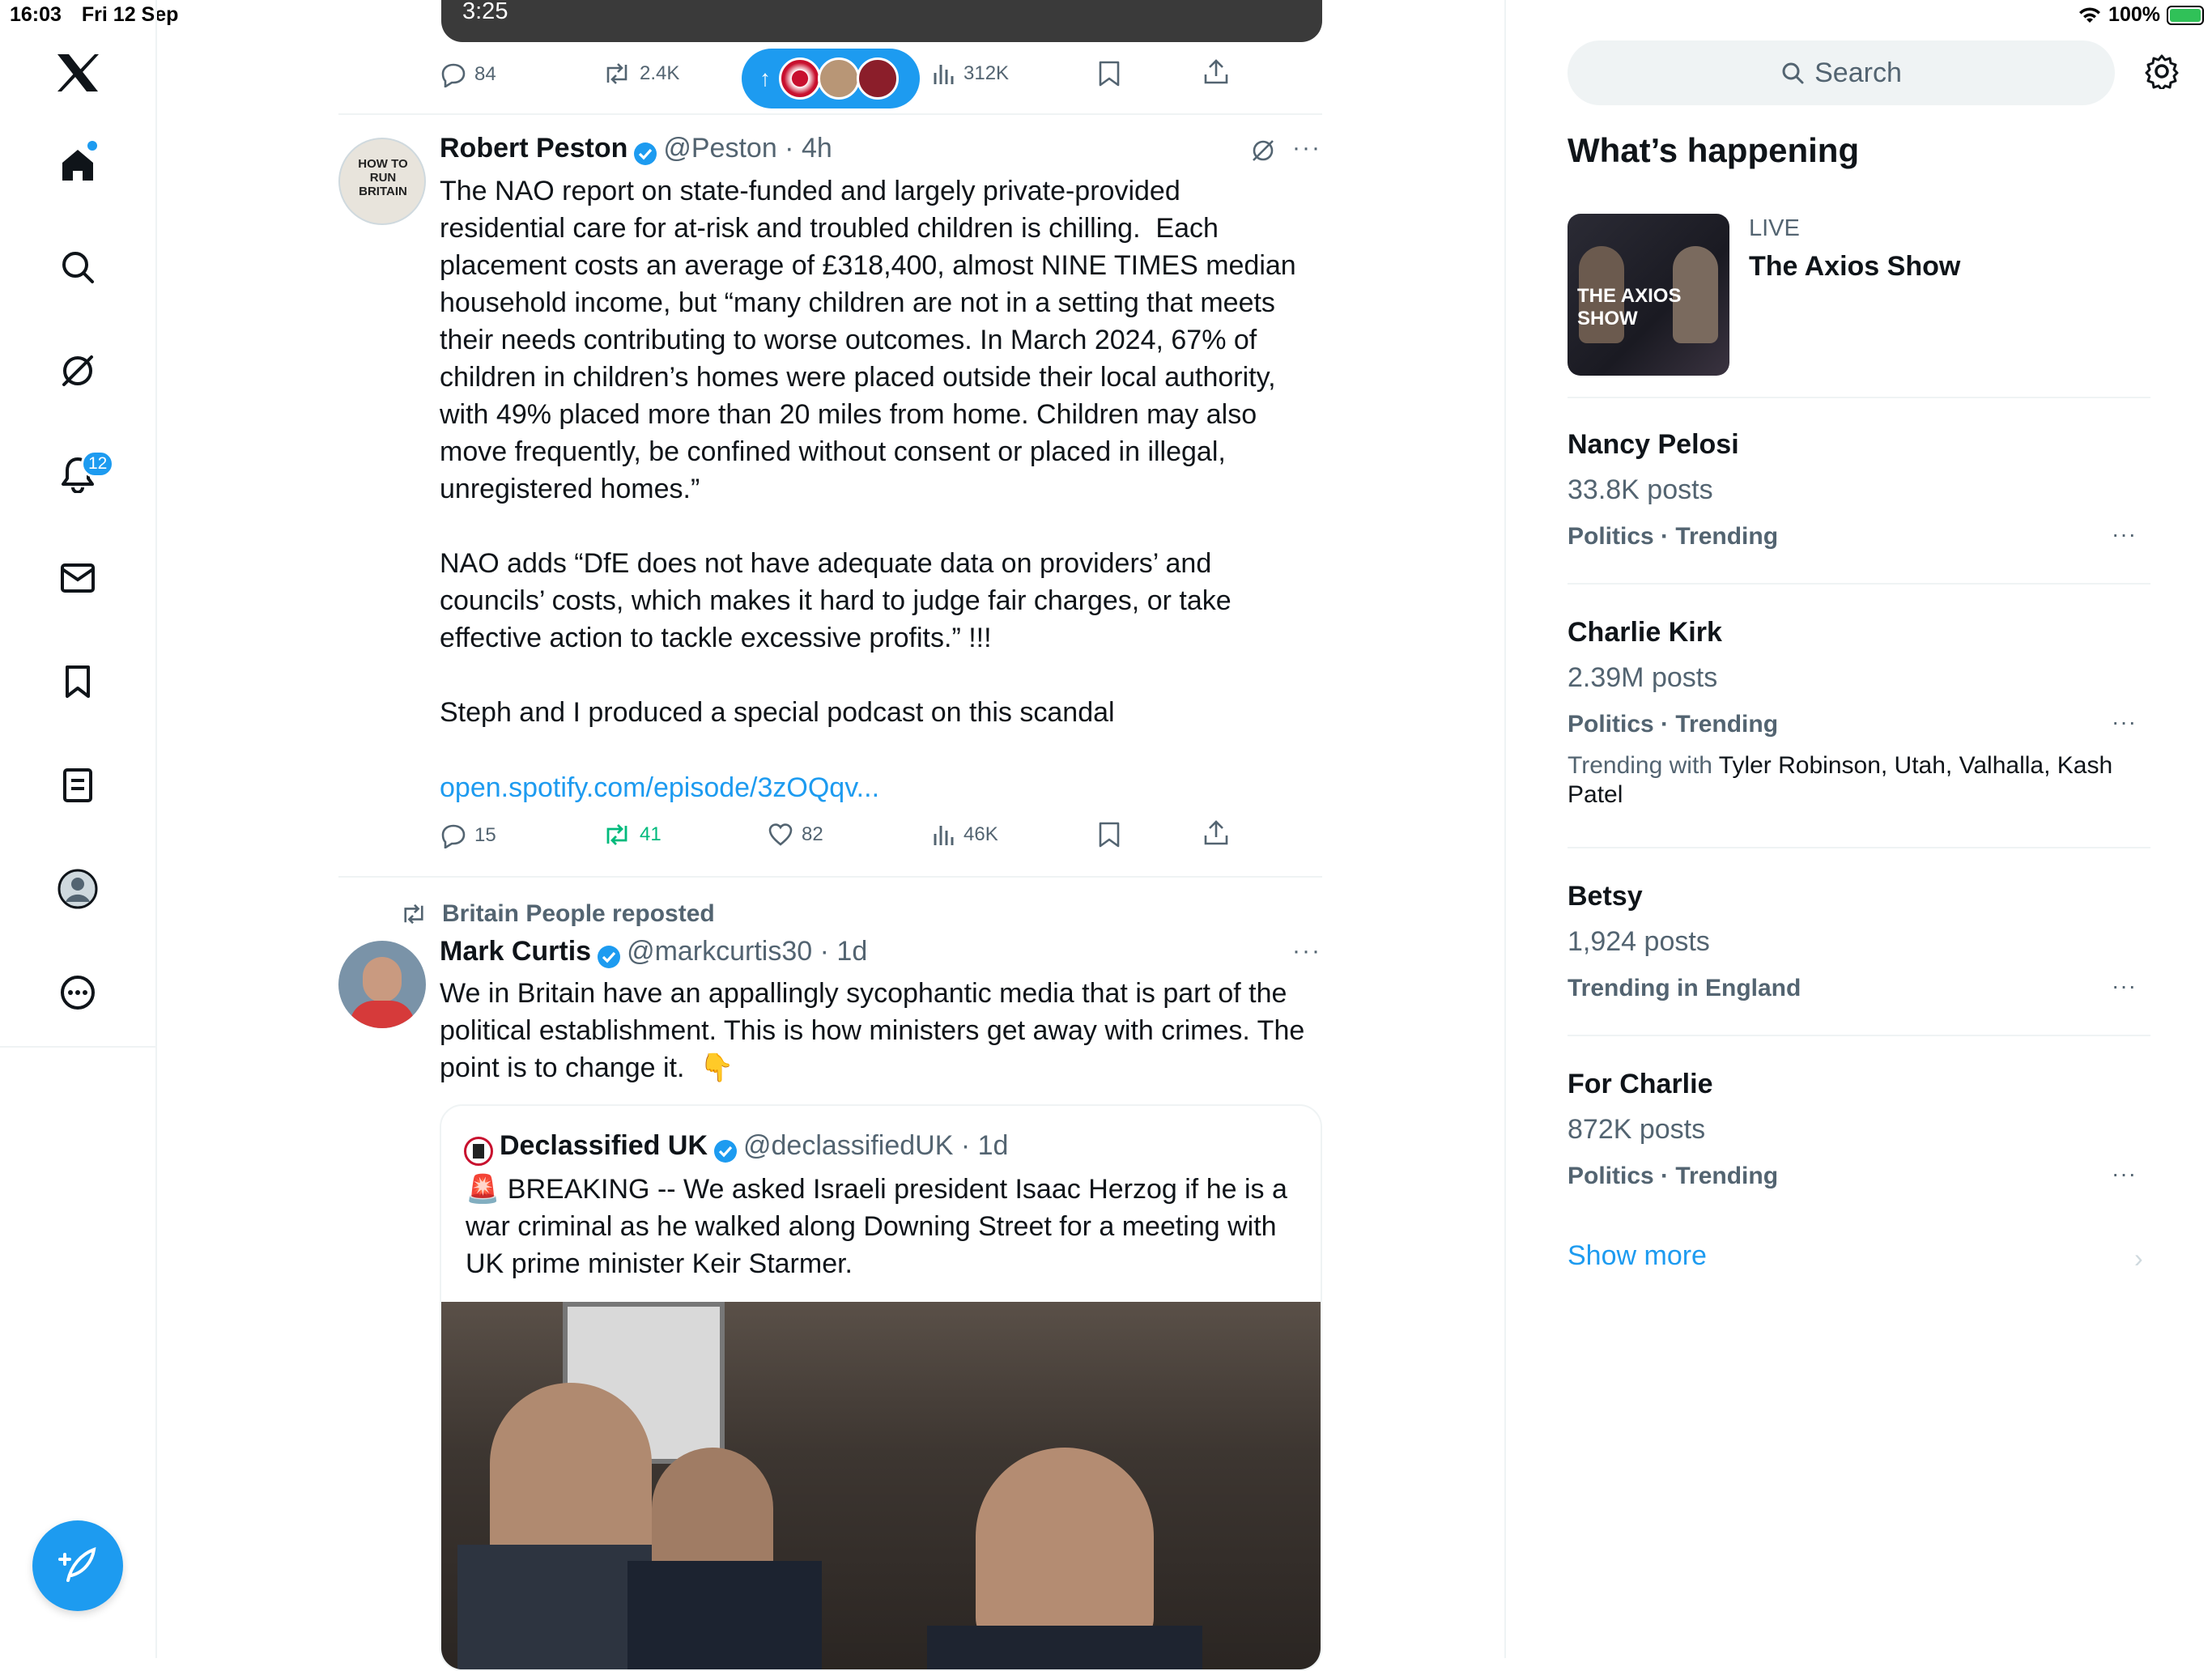  What do you see at coordinates (852, 951) in the screenshot?
I see `post-time: 1d` at bounding box center [852, 951].